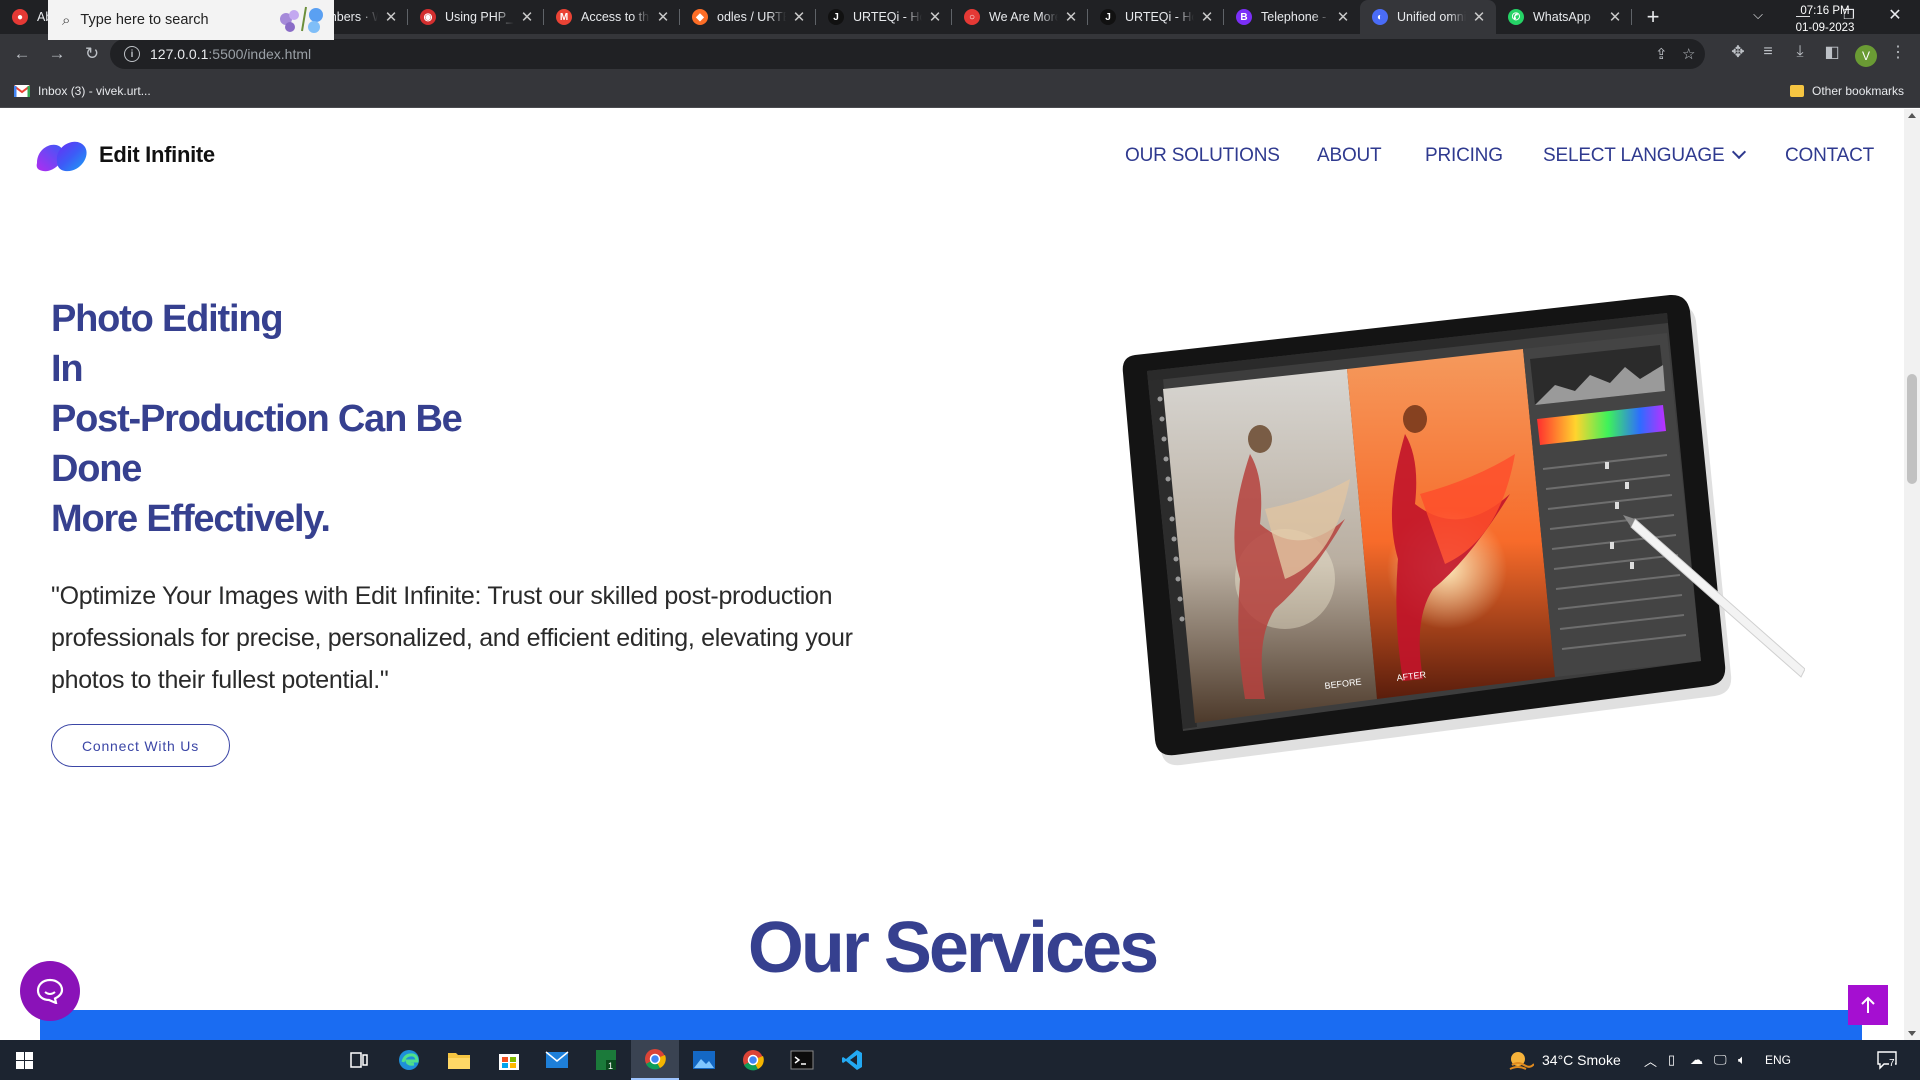 This screenshot has width=1920, height=1080. I want to click on scroll-down-arrow-icon, so click(1912, 1033).